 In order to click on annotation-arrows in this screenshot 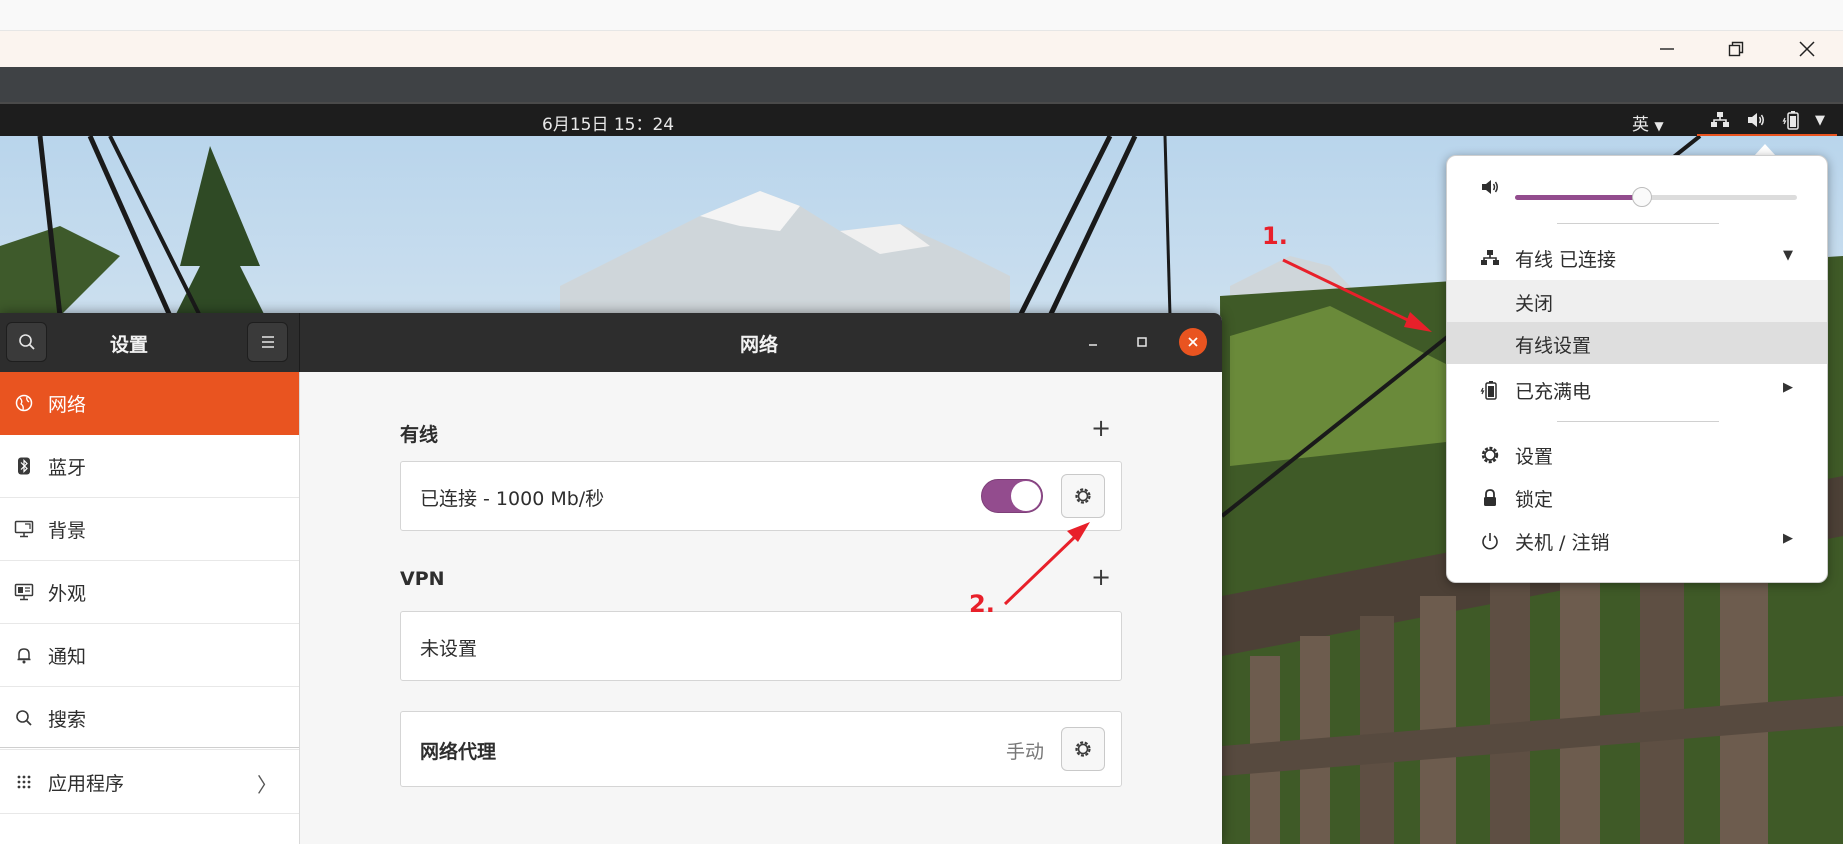, I will do `click(1217, 432)`.